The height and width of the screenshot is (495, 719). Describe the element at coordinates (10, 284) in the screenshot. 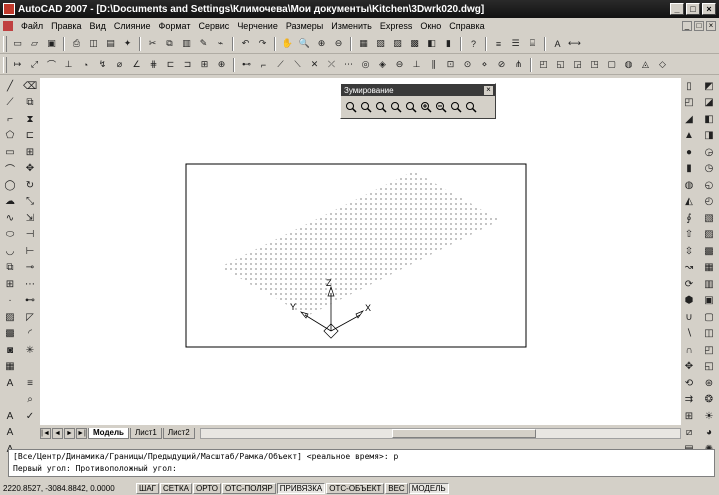

I see `make-block-icon: ⊞` at that location.